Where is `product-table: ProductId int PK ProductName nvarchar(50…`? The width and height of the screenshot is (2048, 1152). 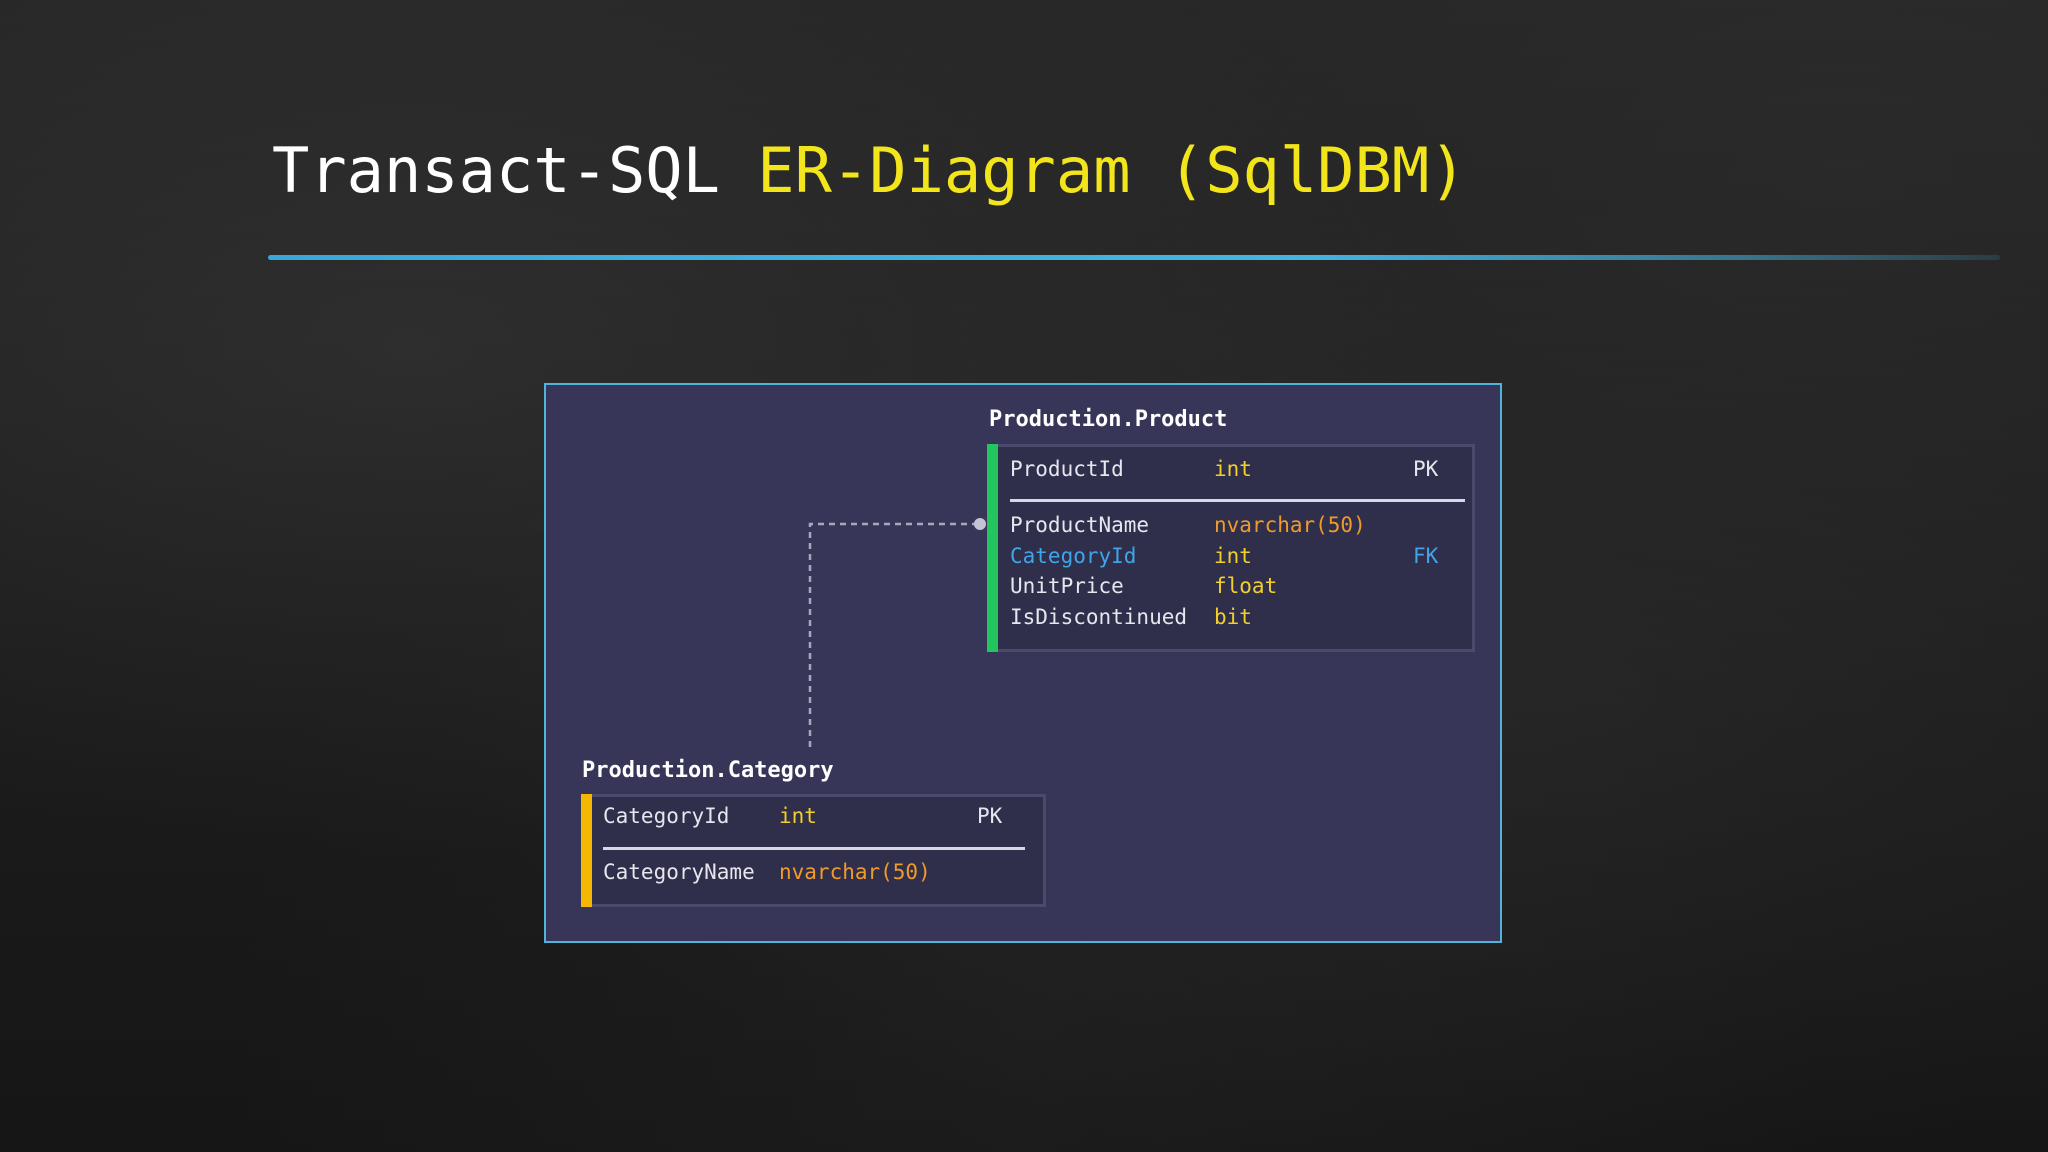
product-table: ProductId int PK ProductName nvarchar(50… is located at coordinates (1231, 548).